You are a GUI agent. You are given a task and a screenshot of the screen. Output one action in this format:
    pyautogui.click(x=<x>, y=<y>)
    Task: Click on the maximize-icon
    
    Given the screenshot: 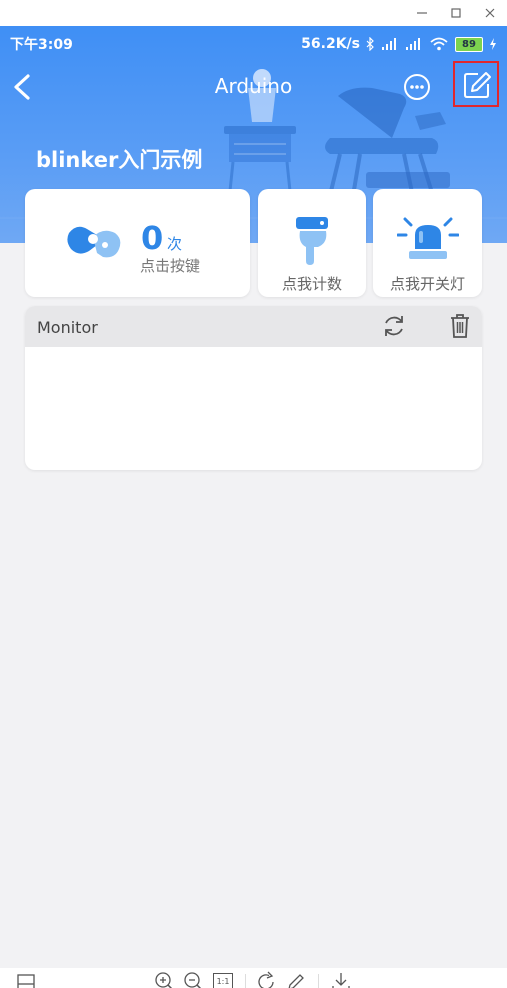 What is the action you would take?
    pyautogui.click(x=456, y=13)
    